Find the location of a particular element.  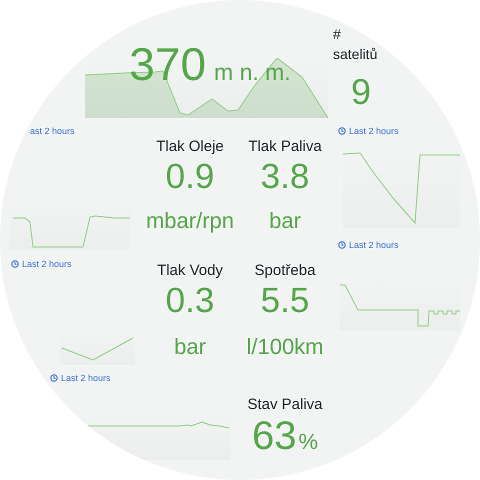

stat-unit: l/100km is located at coordinates (285, 347).